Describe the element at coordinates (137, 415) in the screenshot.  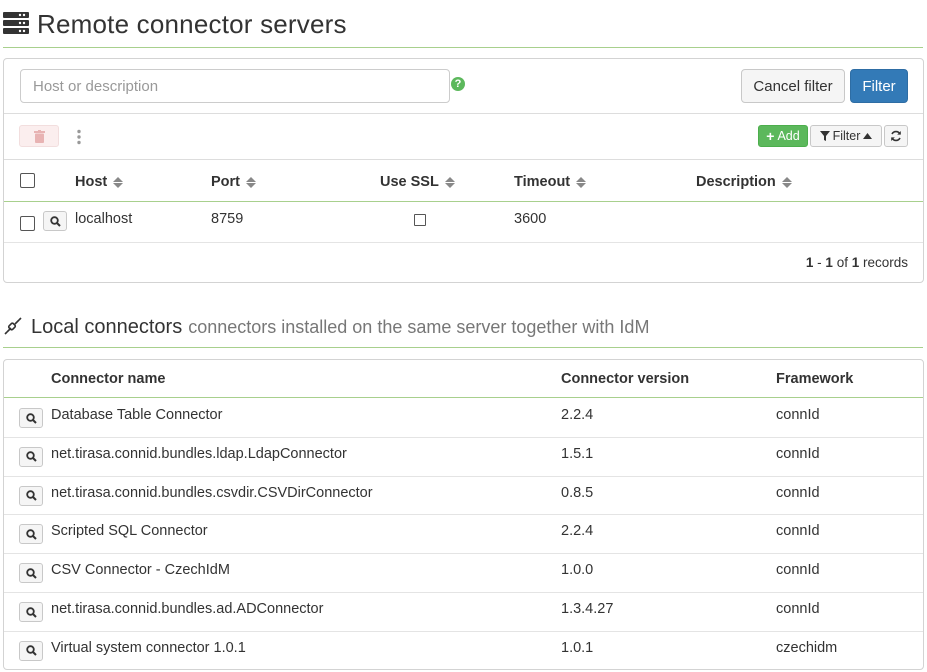
I see `cell-connector-name: Database Table Connector` at that location.